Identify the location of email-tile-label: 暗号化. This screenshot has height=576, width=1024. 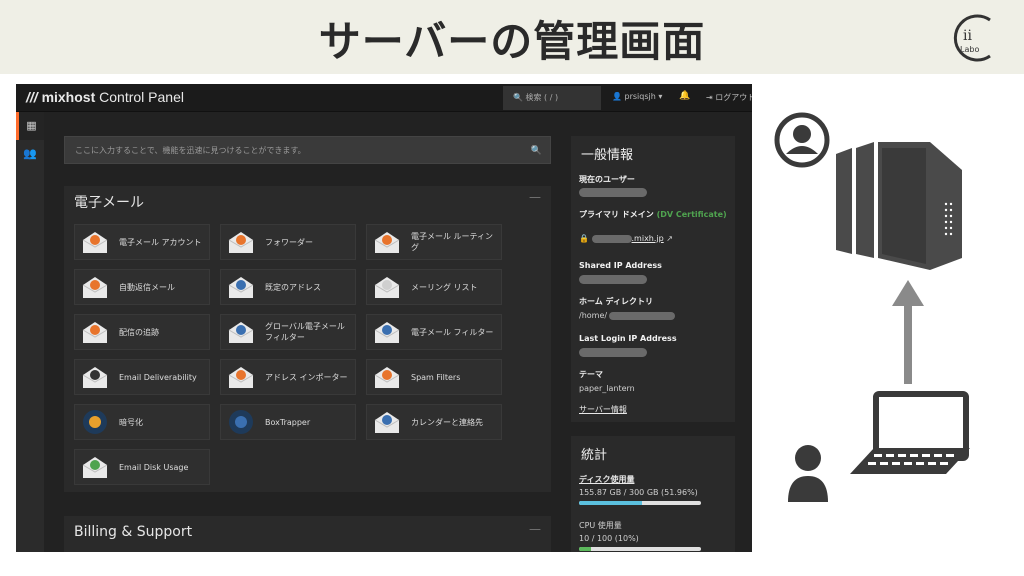
(131, 422).